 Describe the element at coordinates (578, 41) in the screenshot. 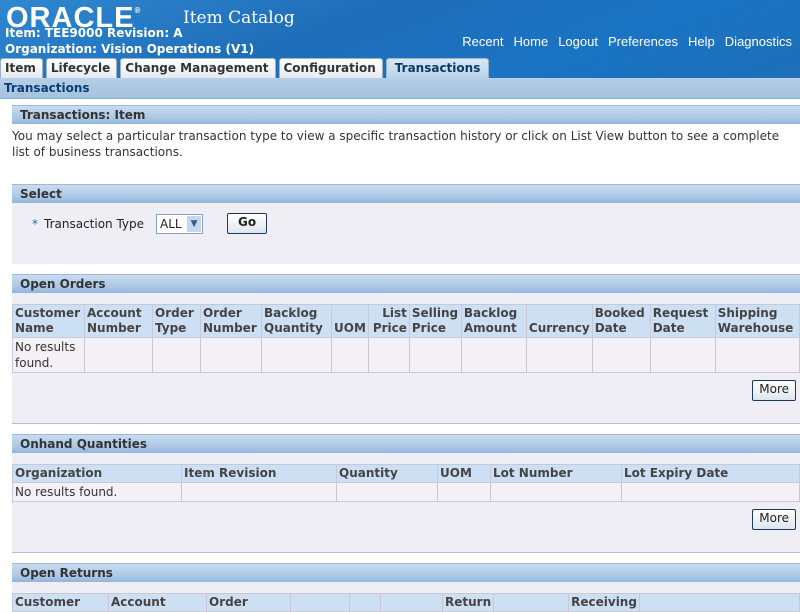

I see `link-logout: Logout` at that location.